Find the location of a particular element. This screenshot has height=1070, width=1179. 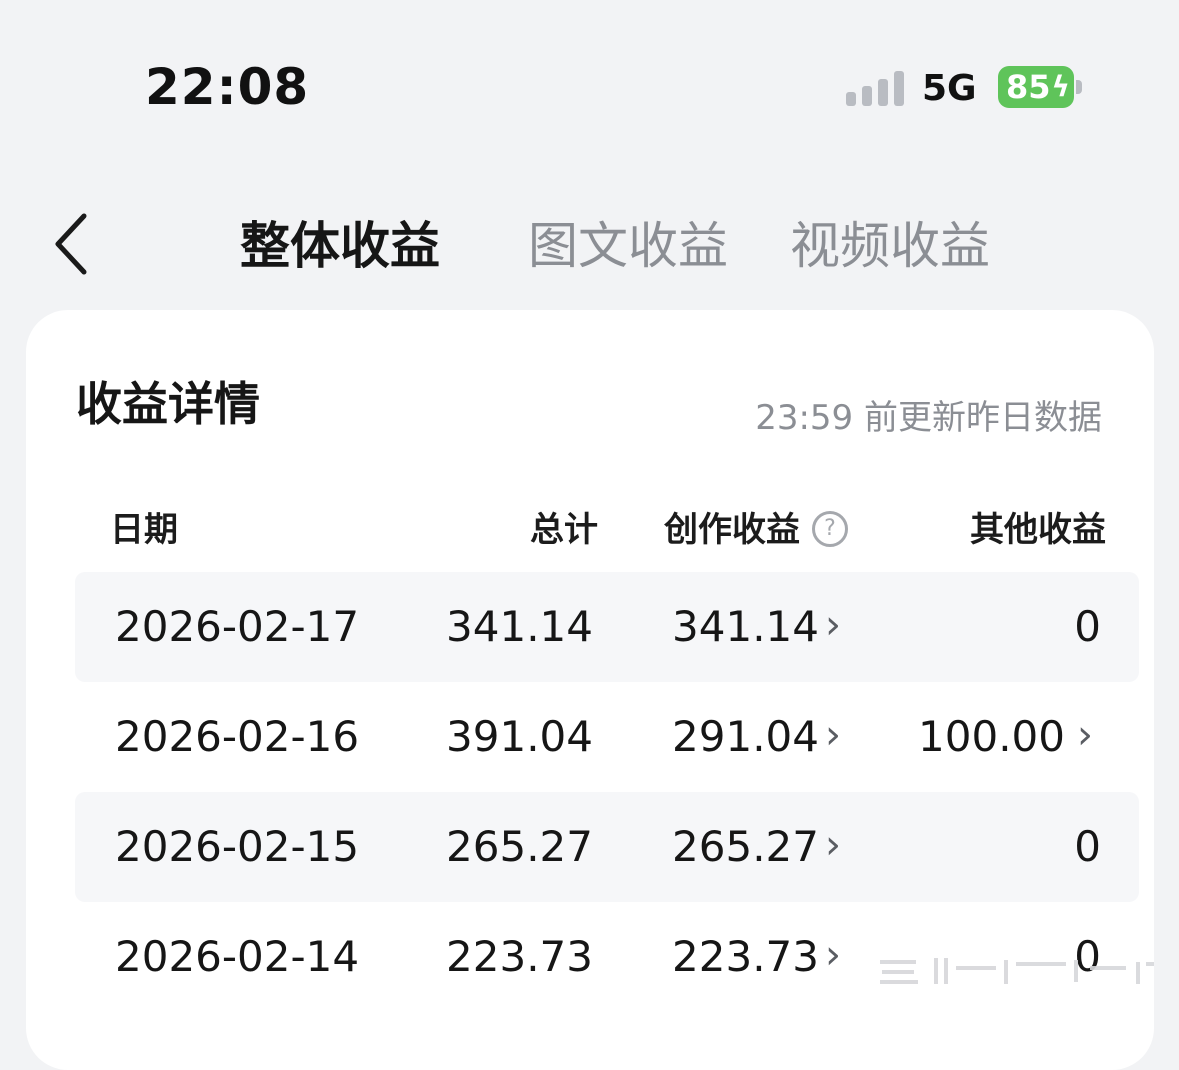

signal-icon is located at coordinates (875, 88).